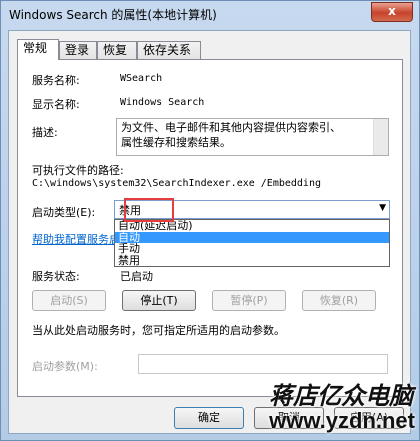 The image size is (420, 441). Describe the element at coordinates (78, 50) in the screenshot. I see `tab-logon: 登录` at that location.